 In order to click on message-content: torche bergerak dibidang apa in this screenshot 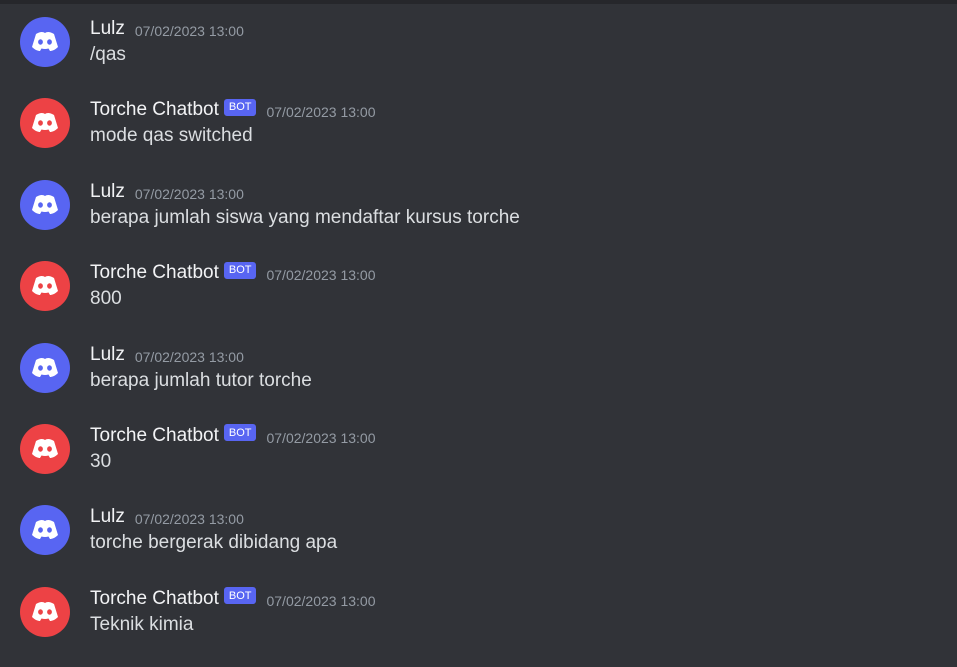, I will do `click(214, 543)`.